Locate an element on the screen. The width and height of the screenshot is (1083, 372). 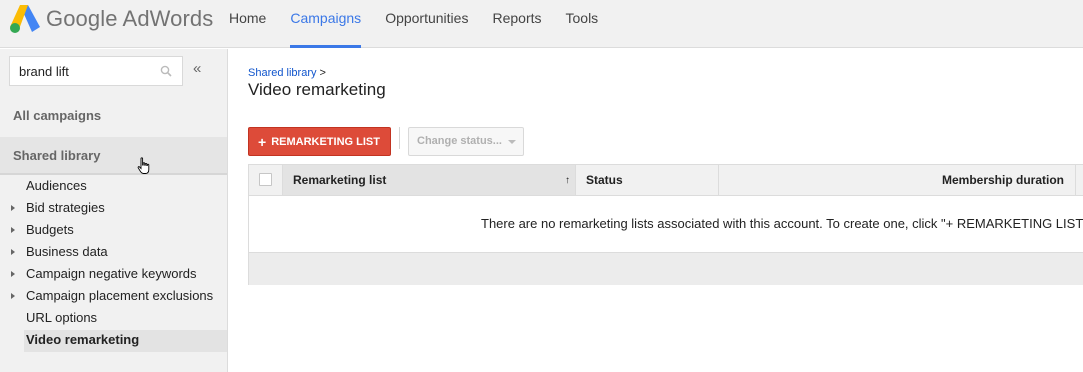
select-all-cell is located at coordinates (266, 180).